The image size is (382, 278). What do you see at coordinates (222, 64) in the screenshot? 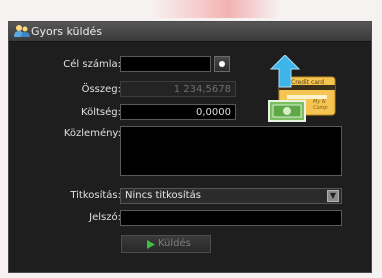
I see `account-picker-button` at bounding box center [222, 64].